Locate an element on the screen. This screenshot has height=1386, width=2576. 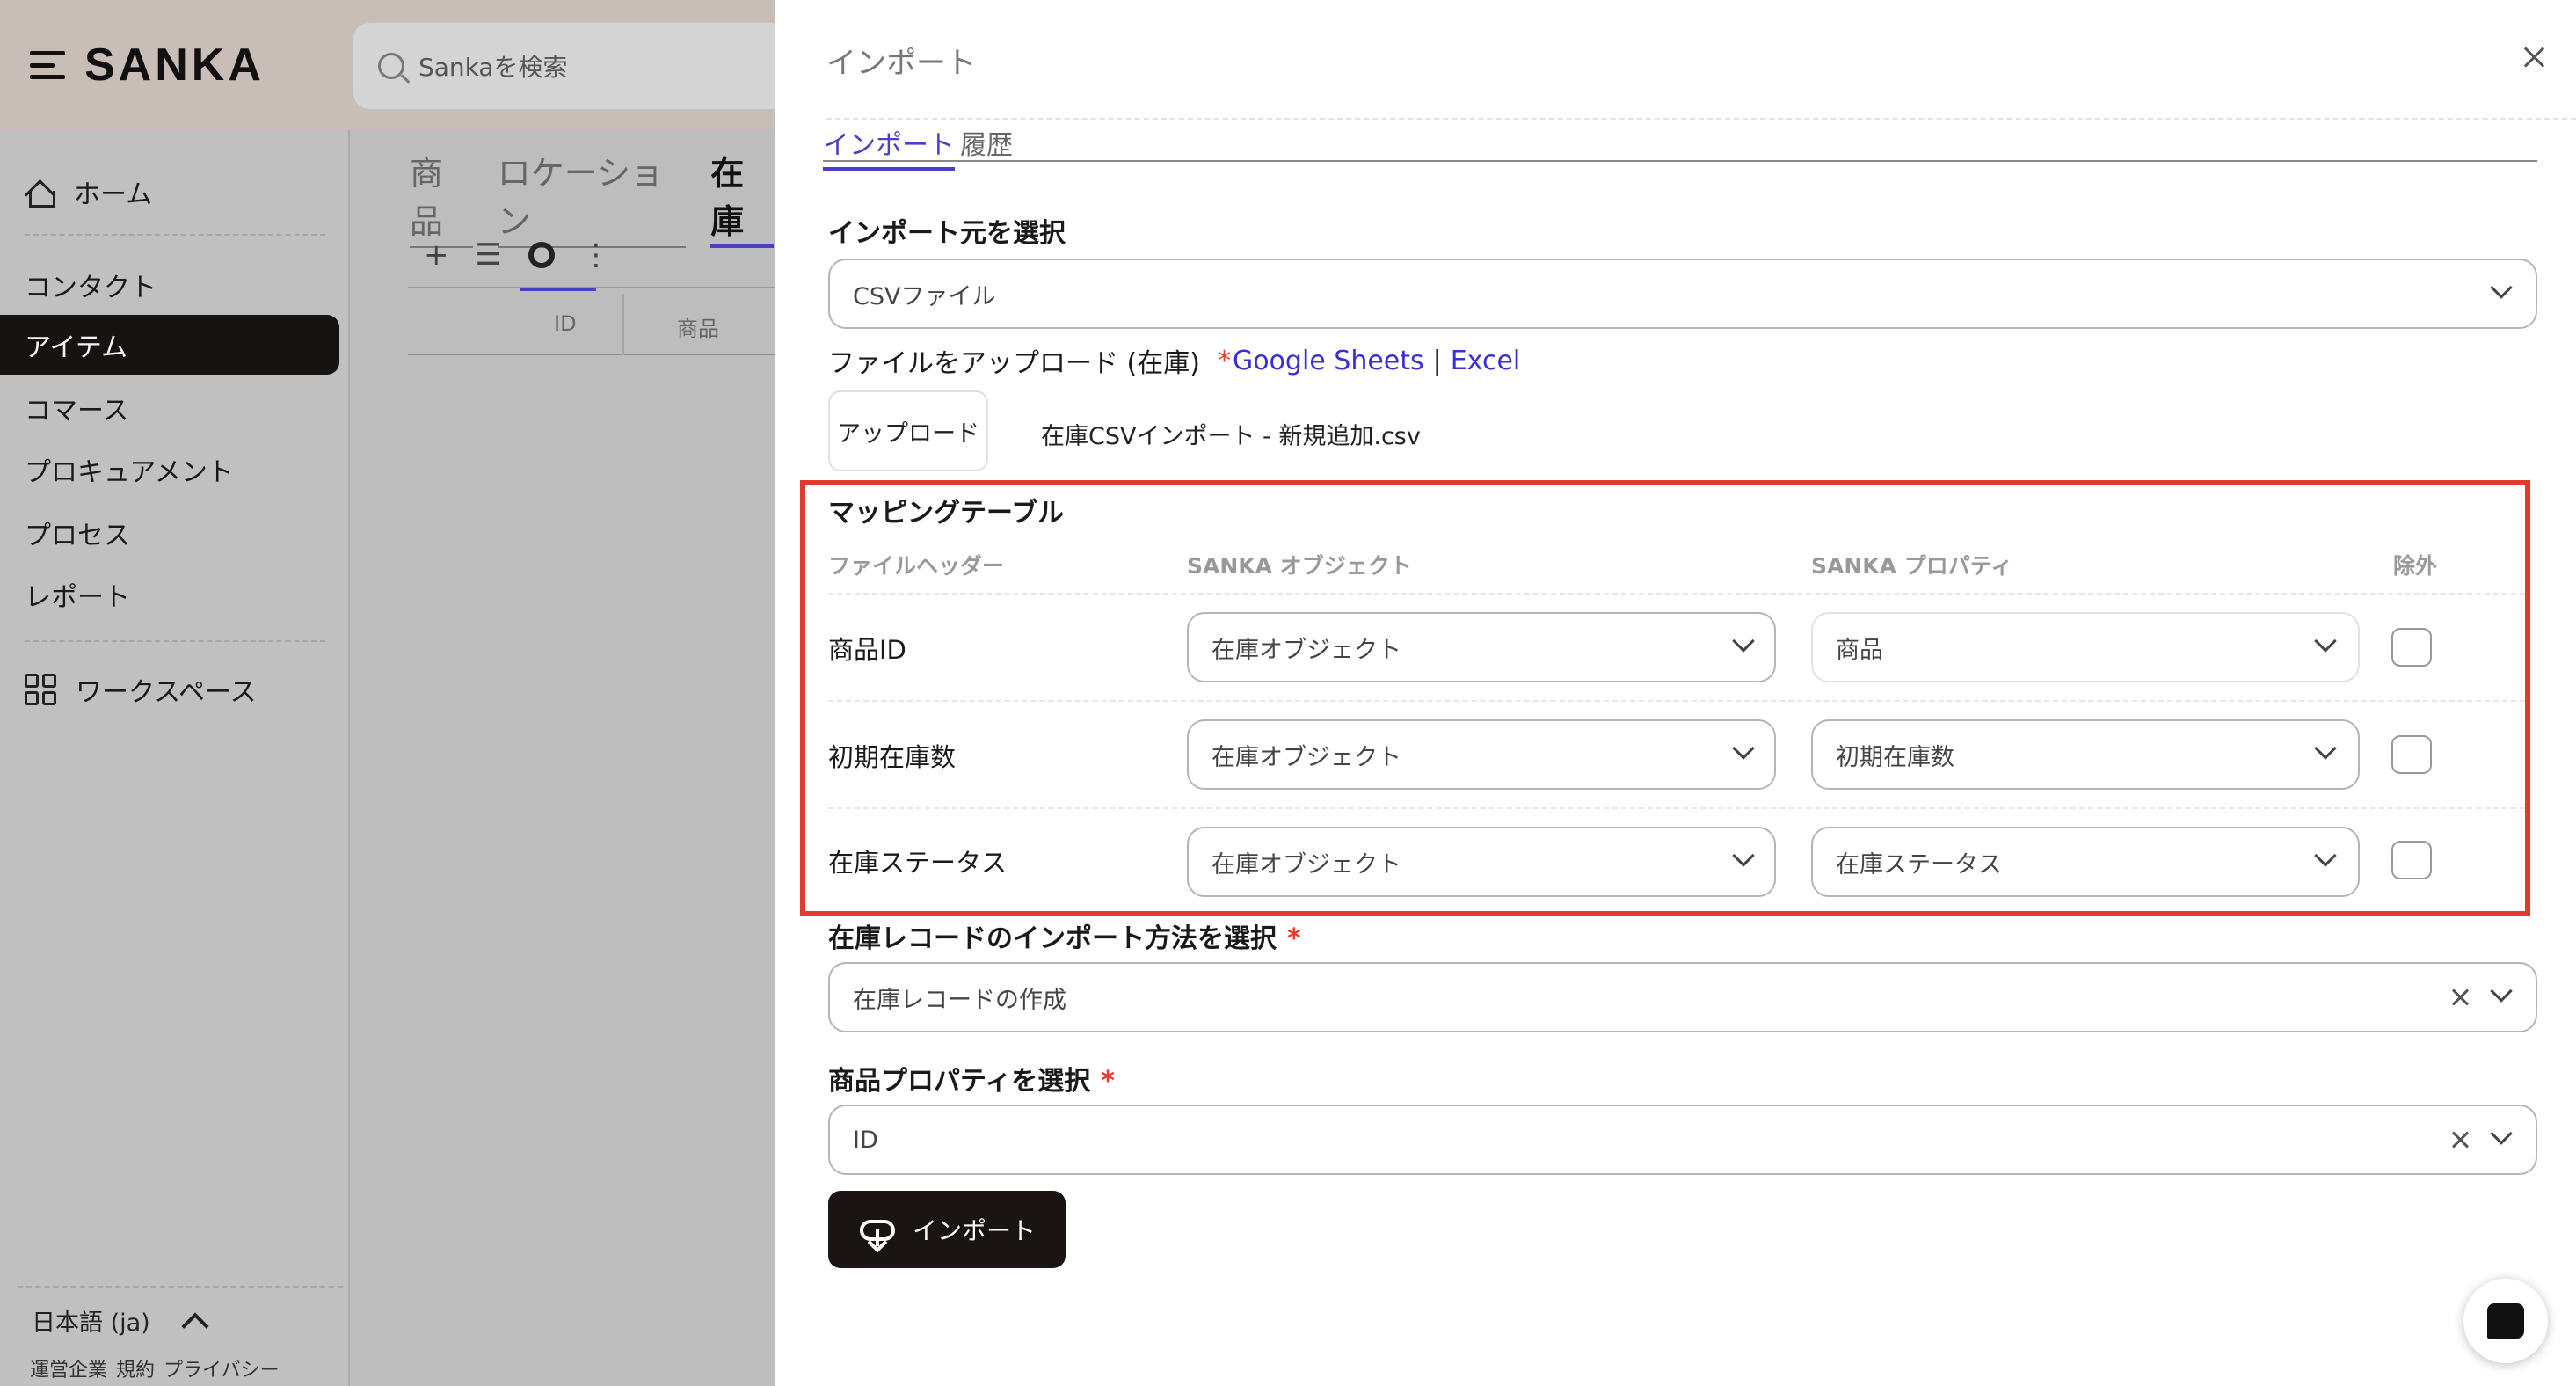
mapping-row-file-header: 在庫ステータス is located at coordinates (918, 863).